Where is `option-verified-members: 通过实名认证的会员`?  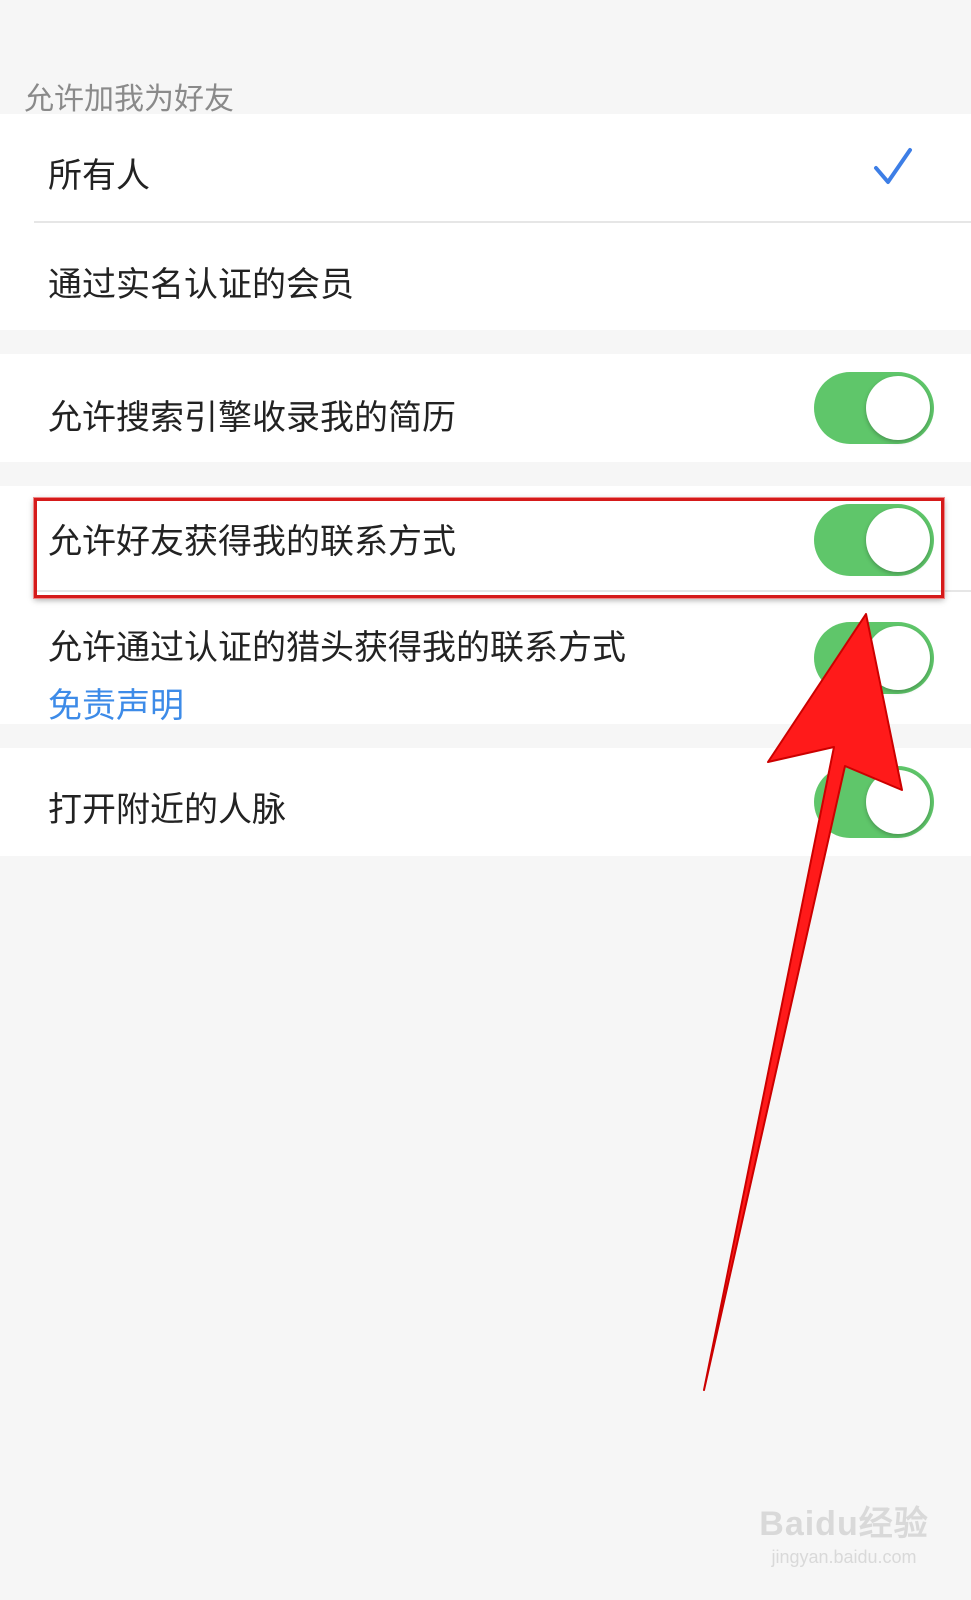
option-verified-members: 通过实名认证的会员 is located at coordinates (485, 276).